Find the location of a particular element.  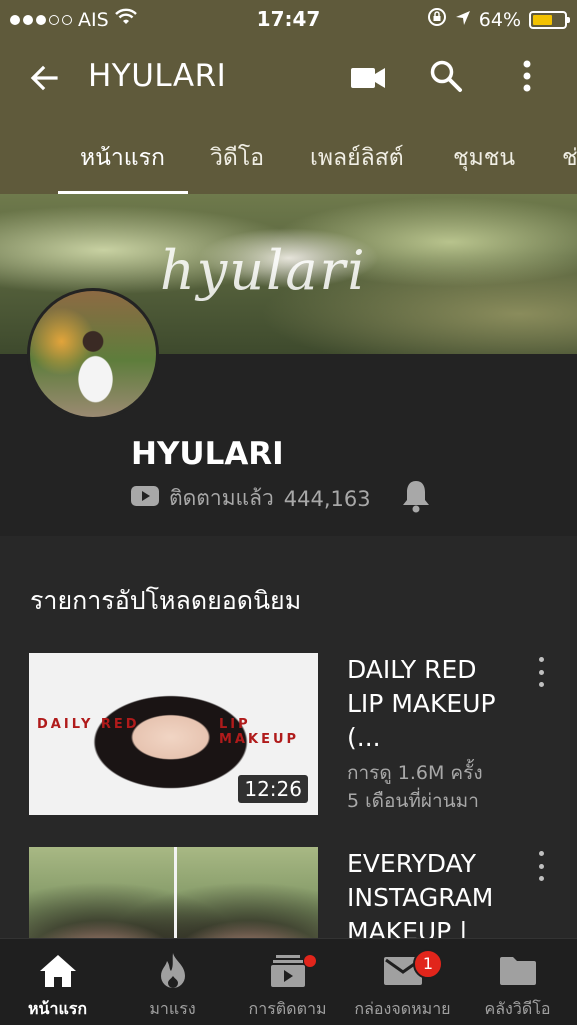

nav-library: คลังวิดีโอ is located at coordinates (517, 982).